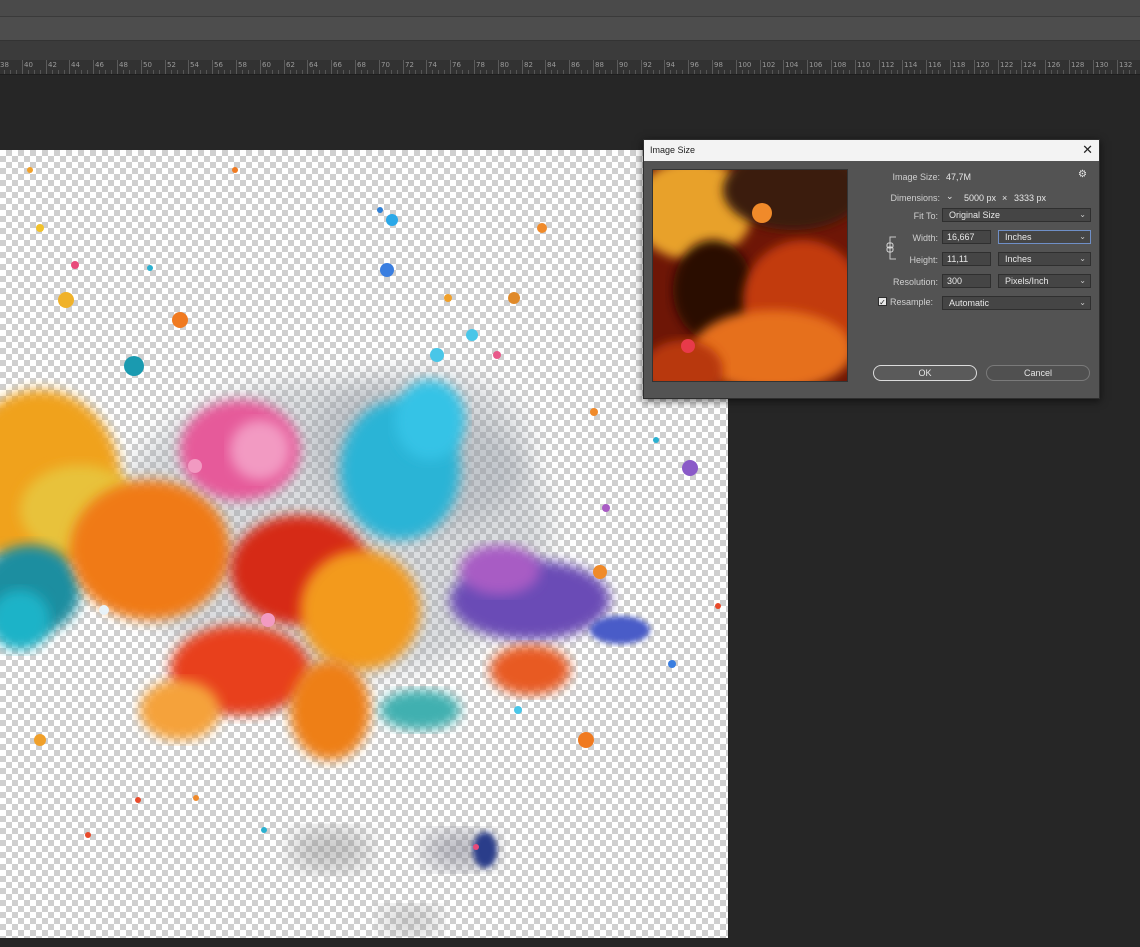 Image resolution: width=1140 pixels, height=947 pixels. Describe the element at coordinates (871, 150) in the screenshot. I see `dialog-titlebar: Image Size ✕` at that location.